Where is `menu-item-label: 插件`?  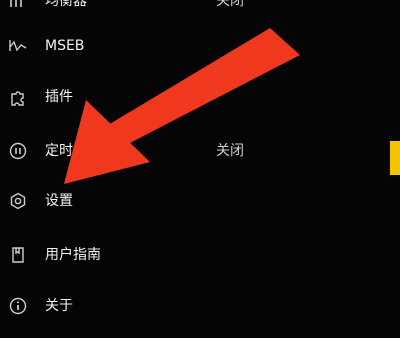 menu-item-label: 插件 is located at coordinates (59, 97).